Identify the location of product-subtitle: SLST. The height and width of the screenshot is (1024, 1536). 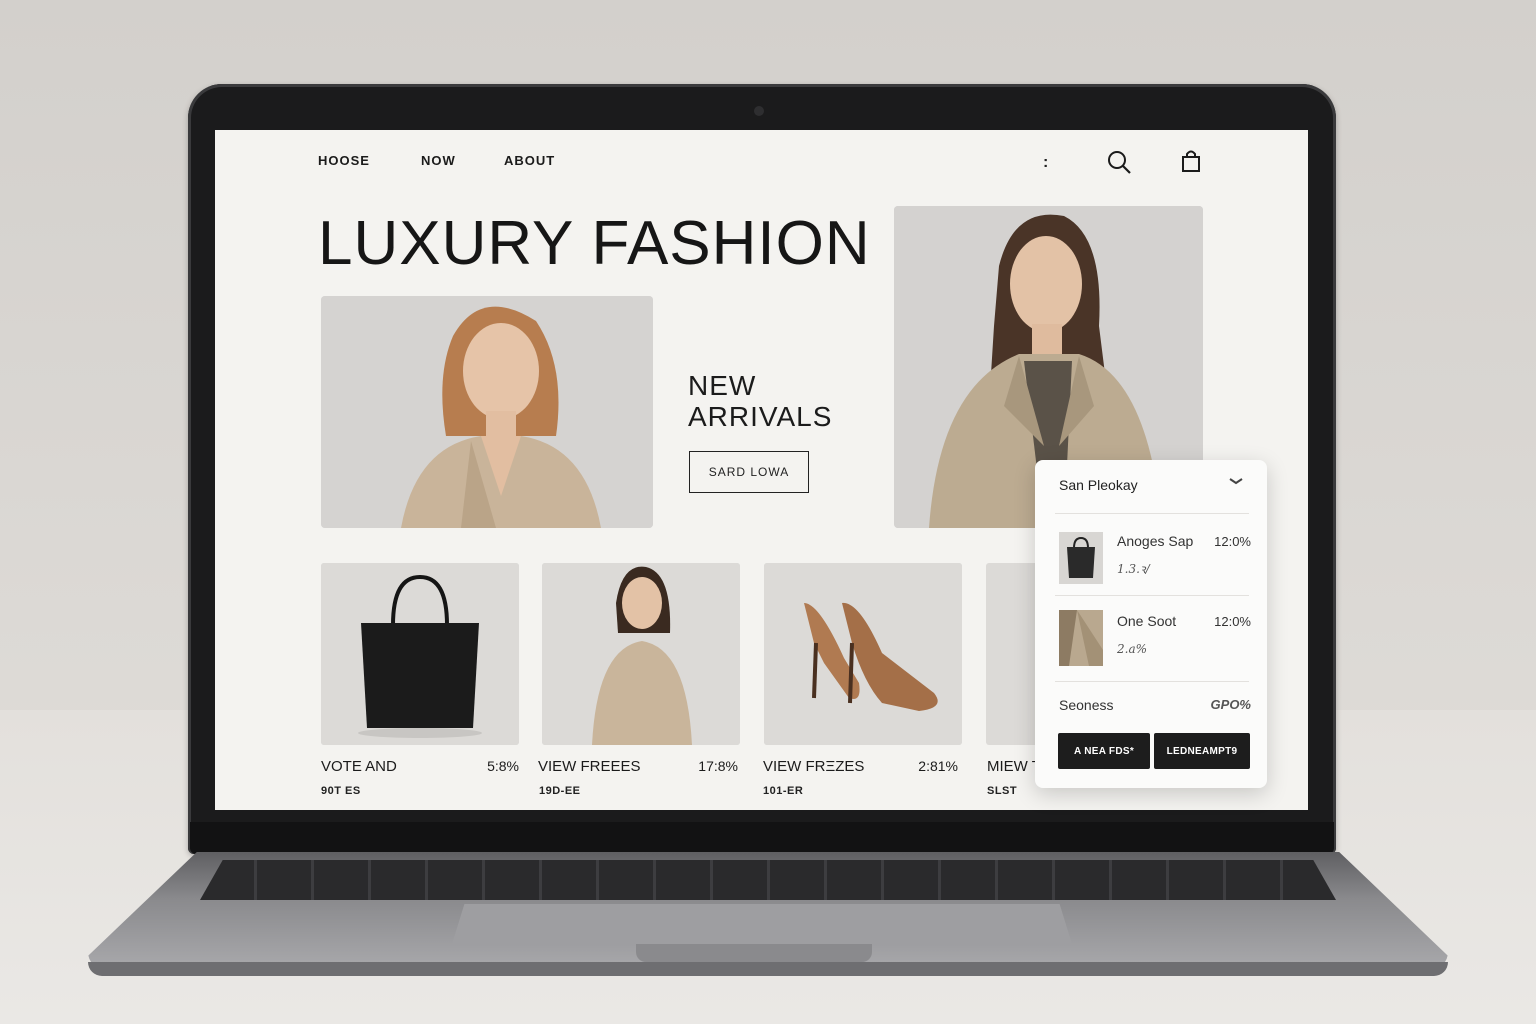
(1002, 791).